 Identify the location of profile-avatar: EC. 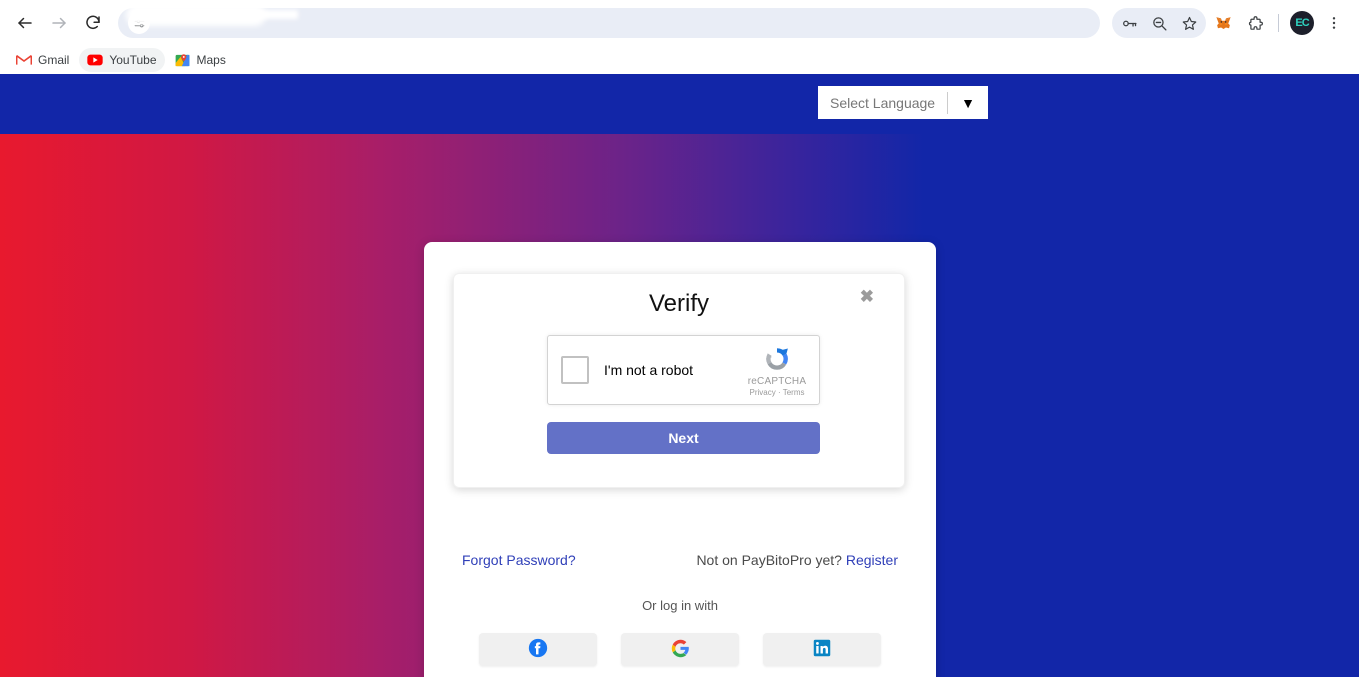
(1302, 23).